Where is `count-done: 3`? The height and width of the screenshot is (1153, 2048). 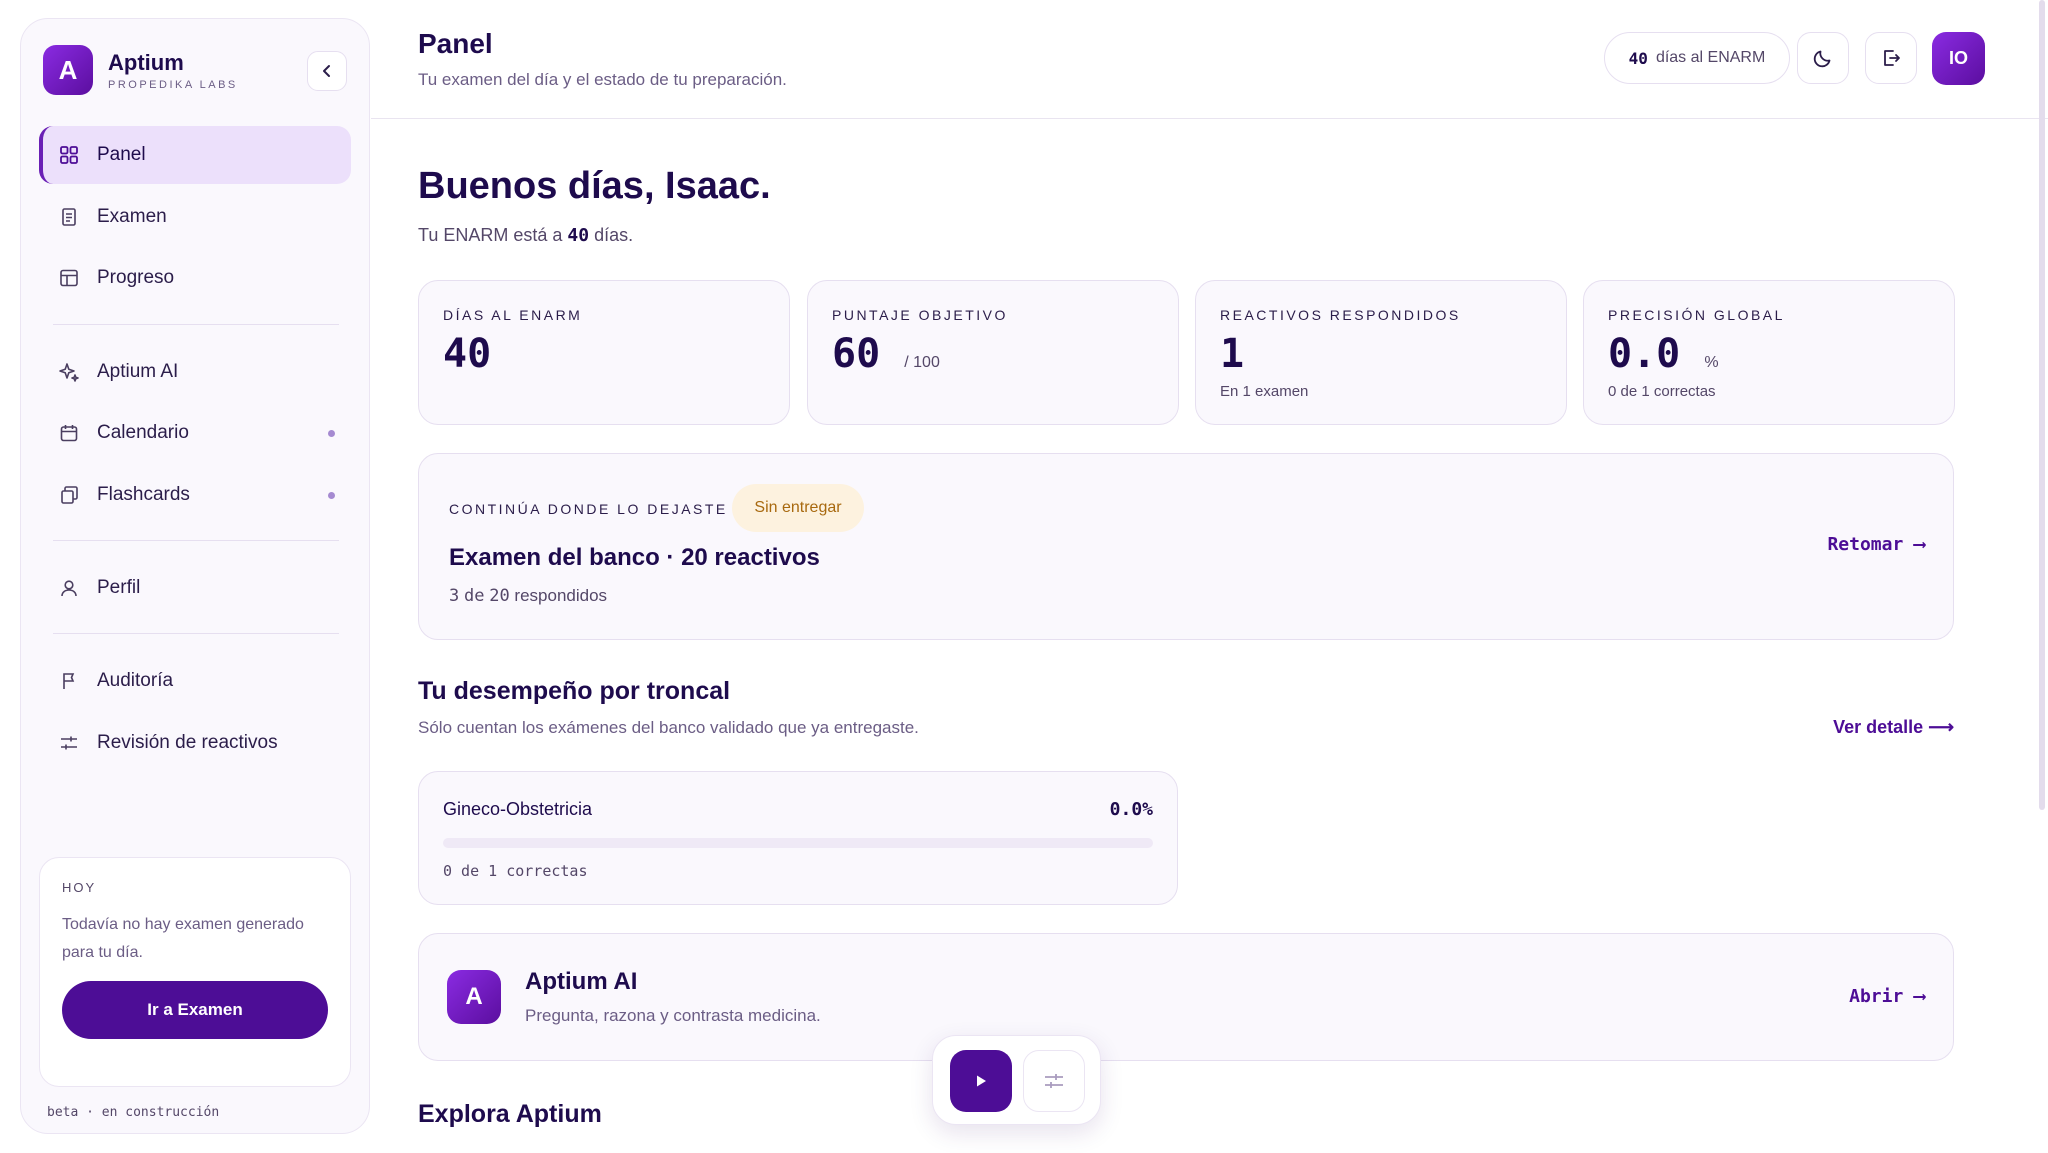
count-done: 3 is located at coordinates (454, 596).